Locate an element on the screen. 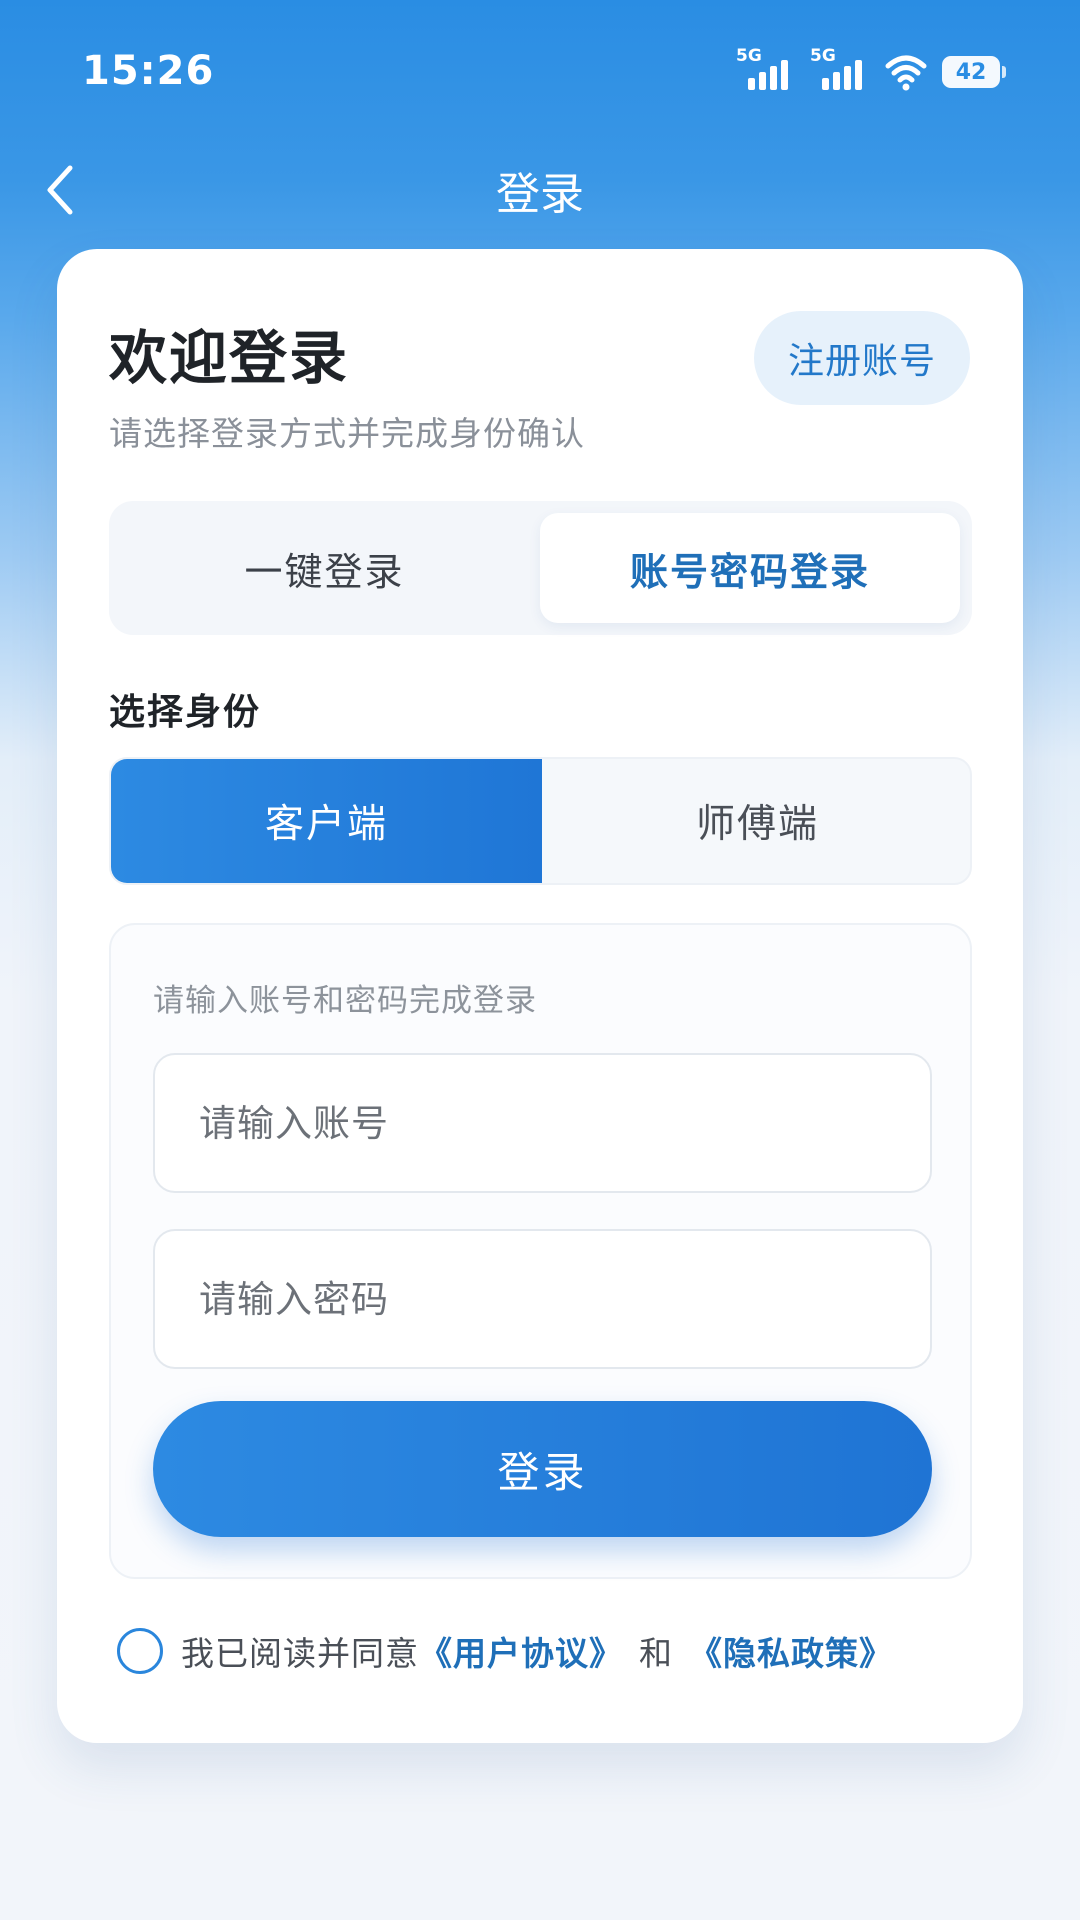  register-button: 注册账号 is located at coordinates (862, 358).